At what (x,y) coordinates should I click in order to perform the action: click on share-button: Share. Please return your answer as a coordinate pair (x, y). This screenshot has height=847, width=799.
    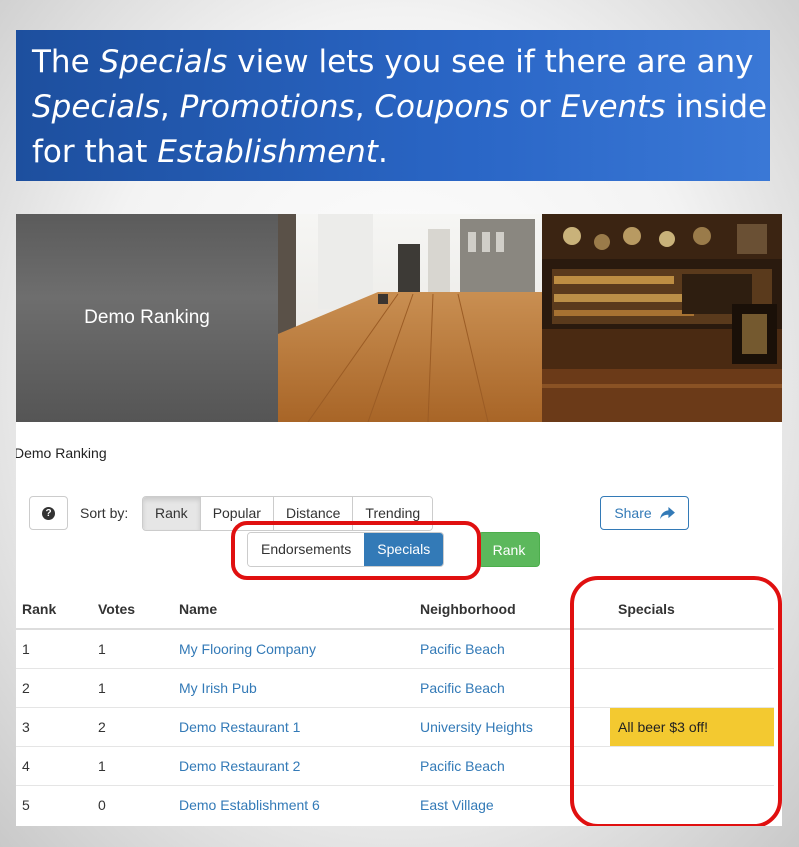
    Looking at the image, I should click on (644, 513).